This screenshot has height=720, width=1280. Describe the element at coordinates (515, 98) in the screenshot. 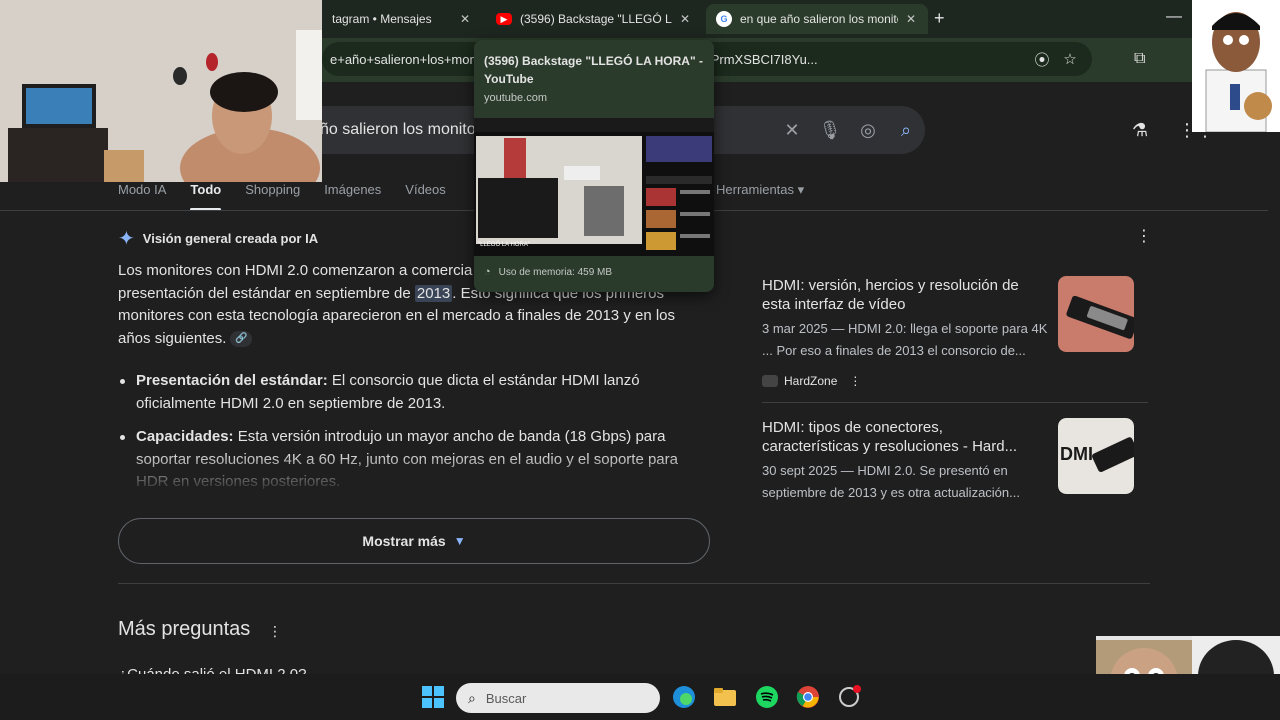

I see `preview-url: youtube.com` at that location.